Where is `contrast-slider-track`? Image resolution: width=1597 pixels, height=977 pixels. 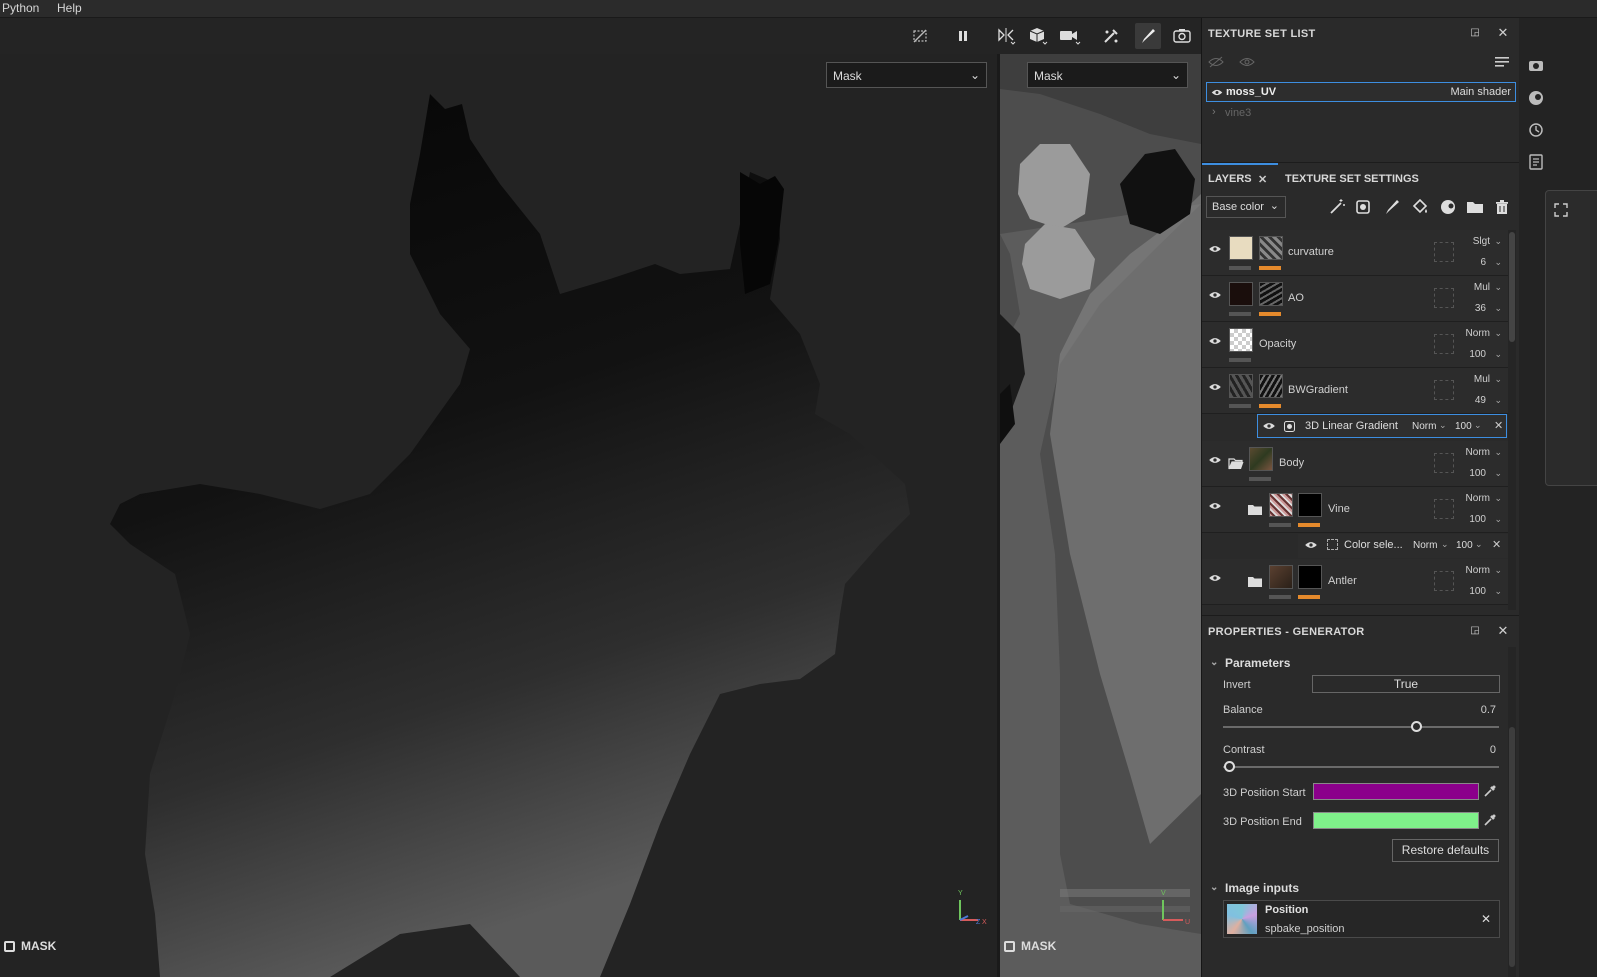 contrast-slider-track is located at coordinates (1361, 767).